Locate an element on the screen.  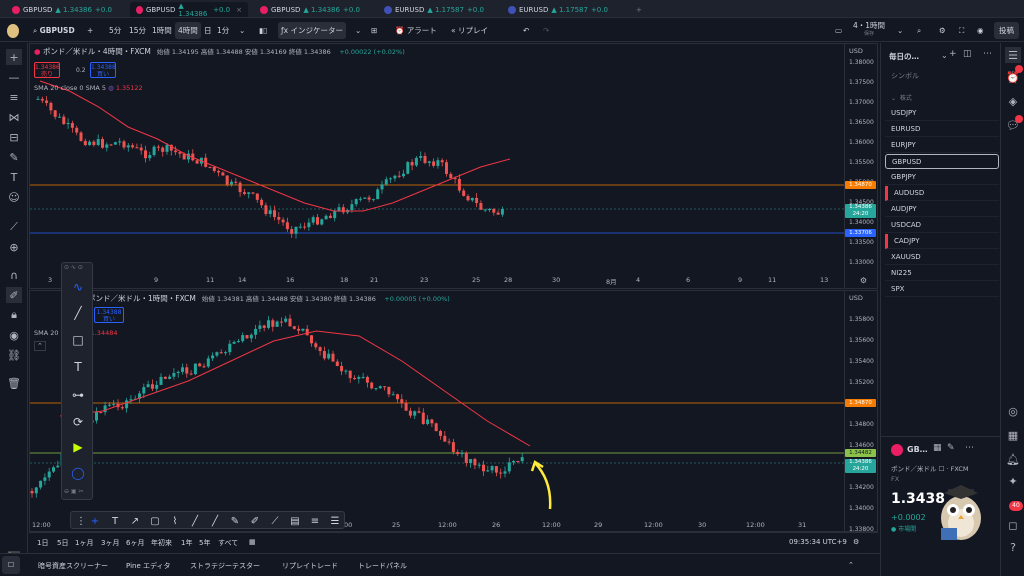
user-avatar is located at coordinates (13, 30).